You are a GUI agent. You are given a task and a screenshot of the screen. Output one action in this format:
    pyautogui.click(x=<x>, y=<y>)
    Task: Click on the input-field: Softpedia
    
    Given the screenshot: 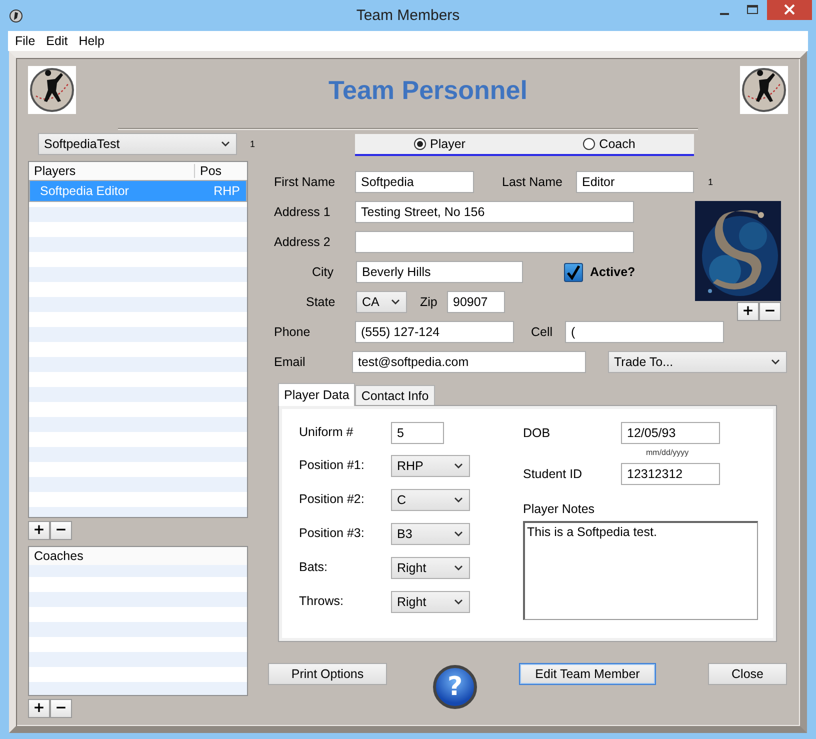 What is the action you would take?
    pyautogui.click(x=414, y=182)
    